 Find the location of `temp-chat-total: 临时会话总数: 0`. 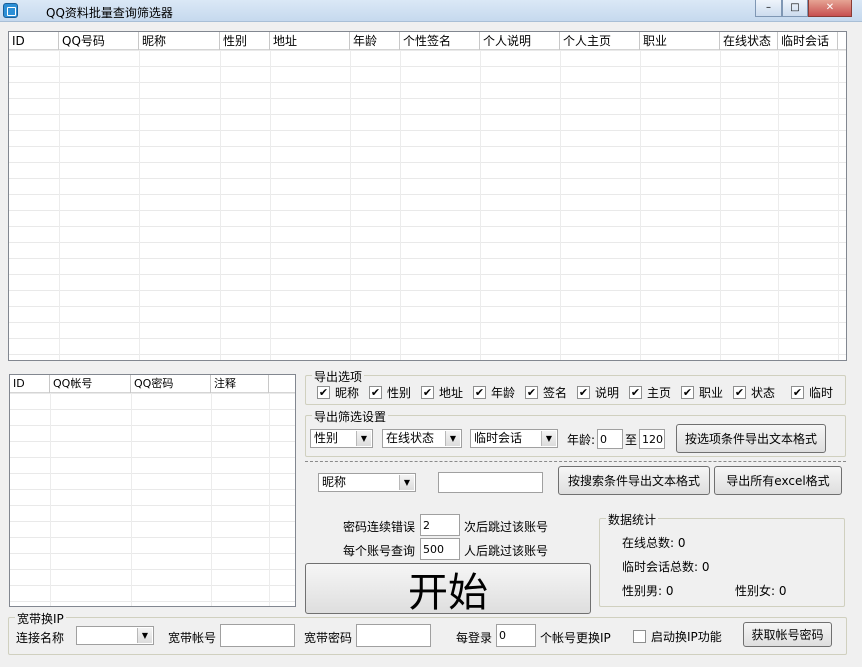

temp-chat-total: 临时会话总数: 0 is located at coordinates (666, 567).